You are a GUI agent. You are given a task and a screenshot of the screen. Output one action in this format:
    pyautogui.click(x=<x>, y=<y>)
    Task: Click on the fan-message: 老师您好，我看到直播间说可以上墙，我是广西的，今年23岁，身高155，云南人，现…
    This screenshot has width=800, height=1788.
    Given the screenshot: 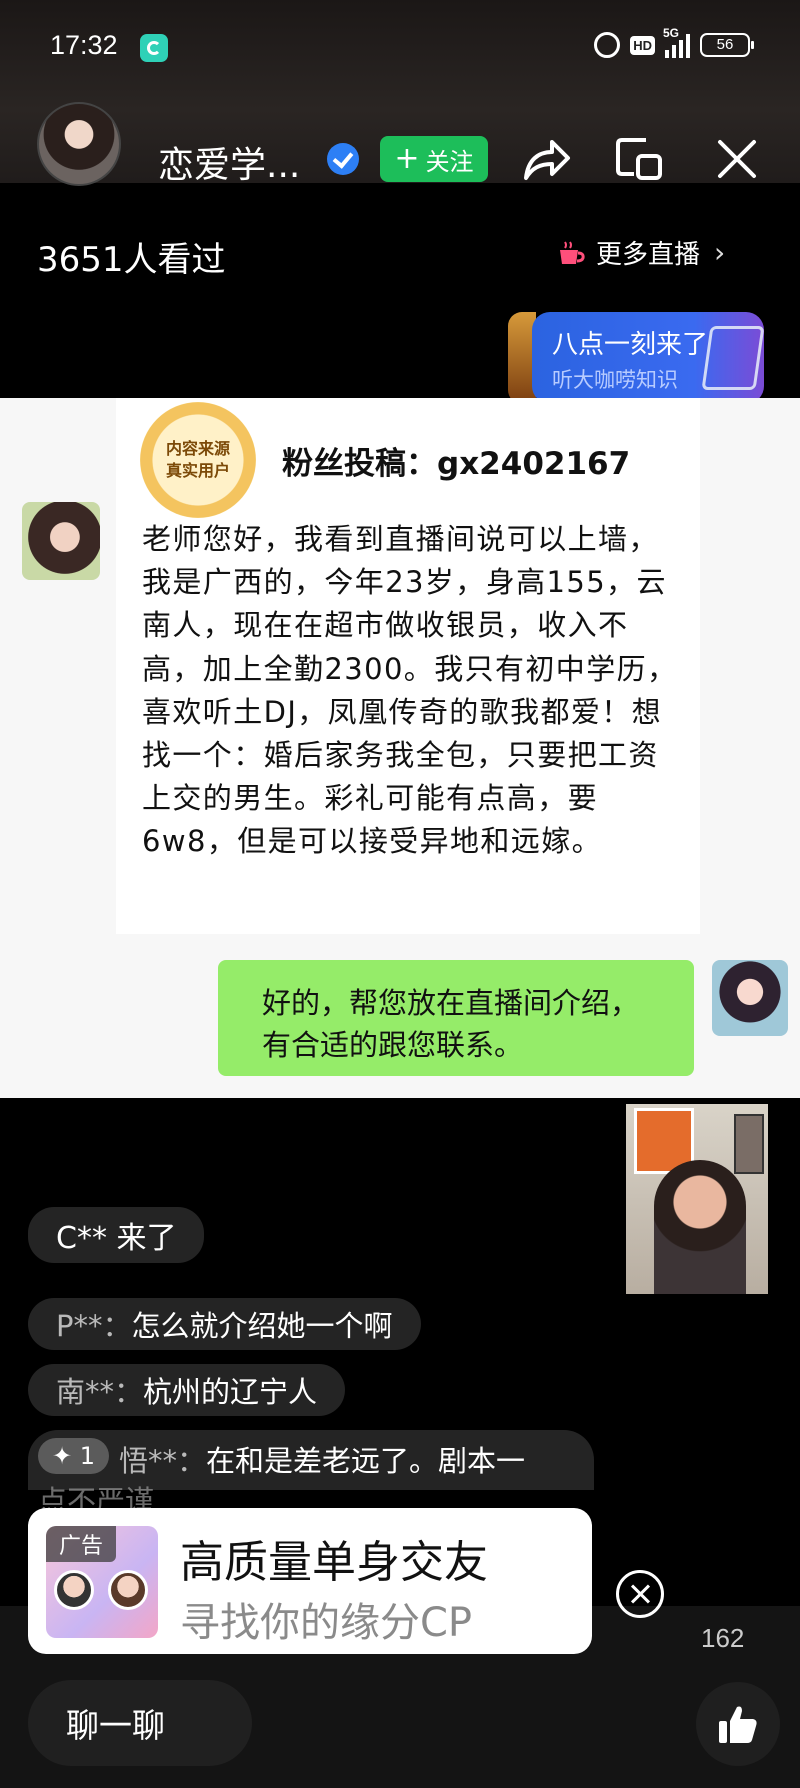 What is the action you would take?
    pyautogui.click(x=410, y=690)
    